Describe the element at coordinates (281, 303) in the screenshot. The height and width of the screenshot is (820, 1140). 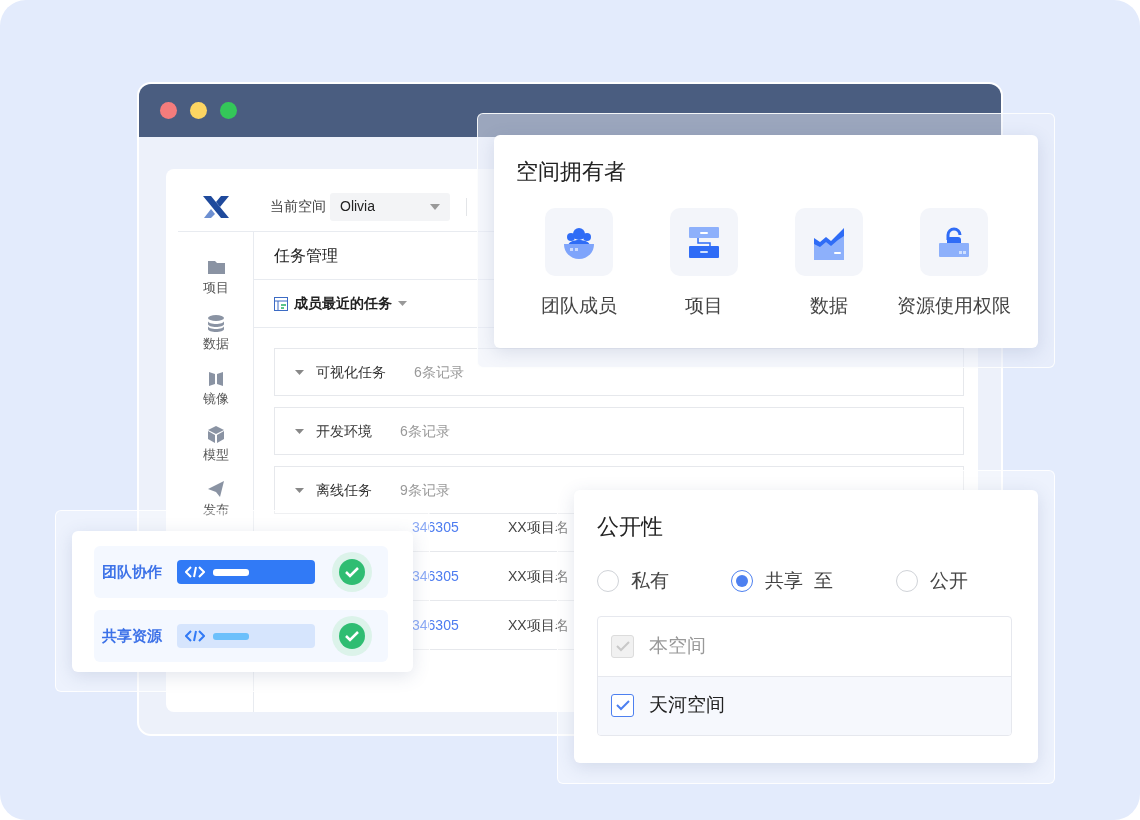
I see `table-icon` at that location.